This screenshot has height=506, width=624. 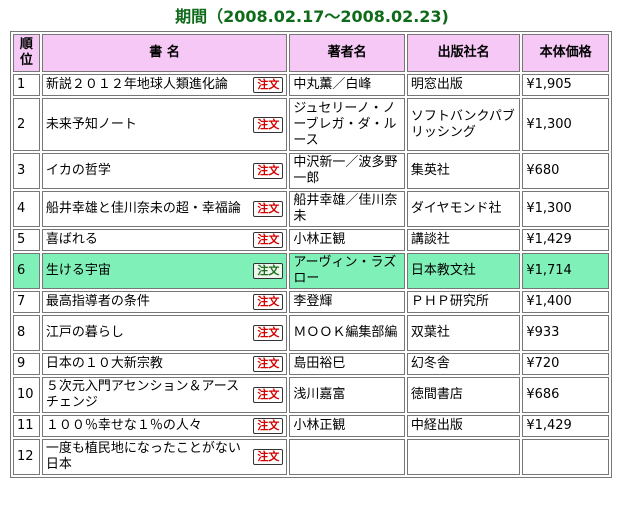 I want to click on title-cell: 新説２０１２年地球人類進化論 注文, so click(x=164, y=85).